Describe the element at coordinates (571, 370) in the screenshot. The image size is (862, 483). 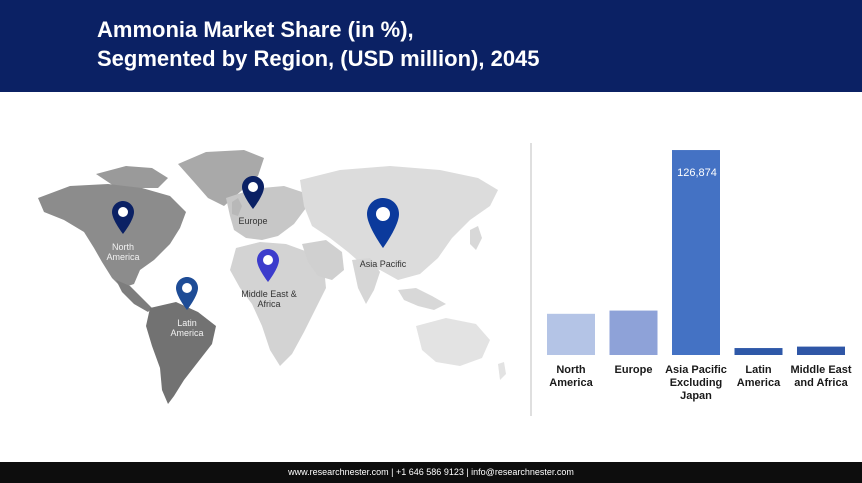
I see `category-tick-label: North` at that location.